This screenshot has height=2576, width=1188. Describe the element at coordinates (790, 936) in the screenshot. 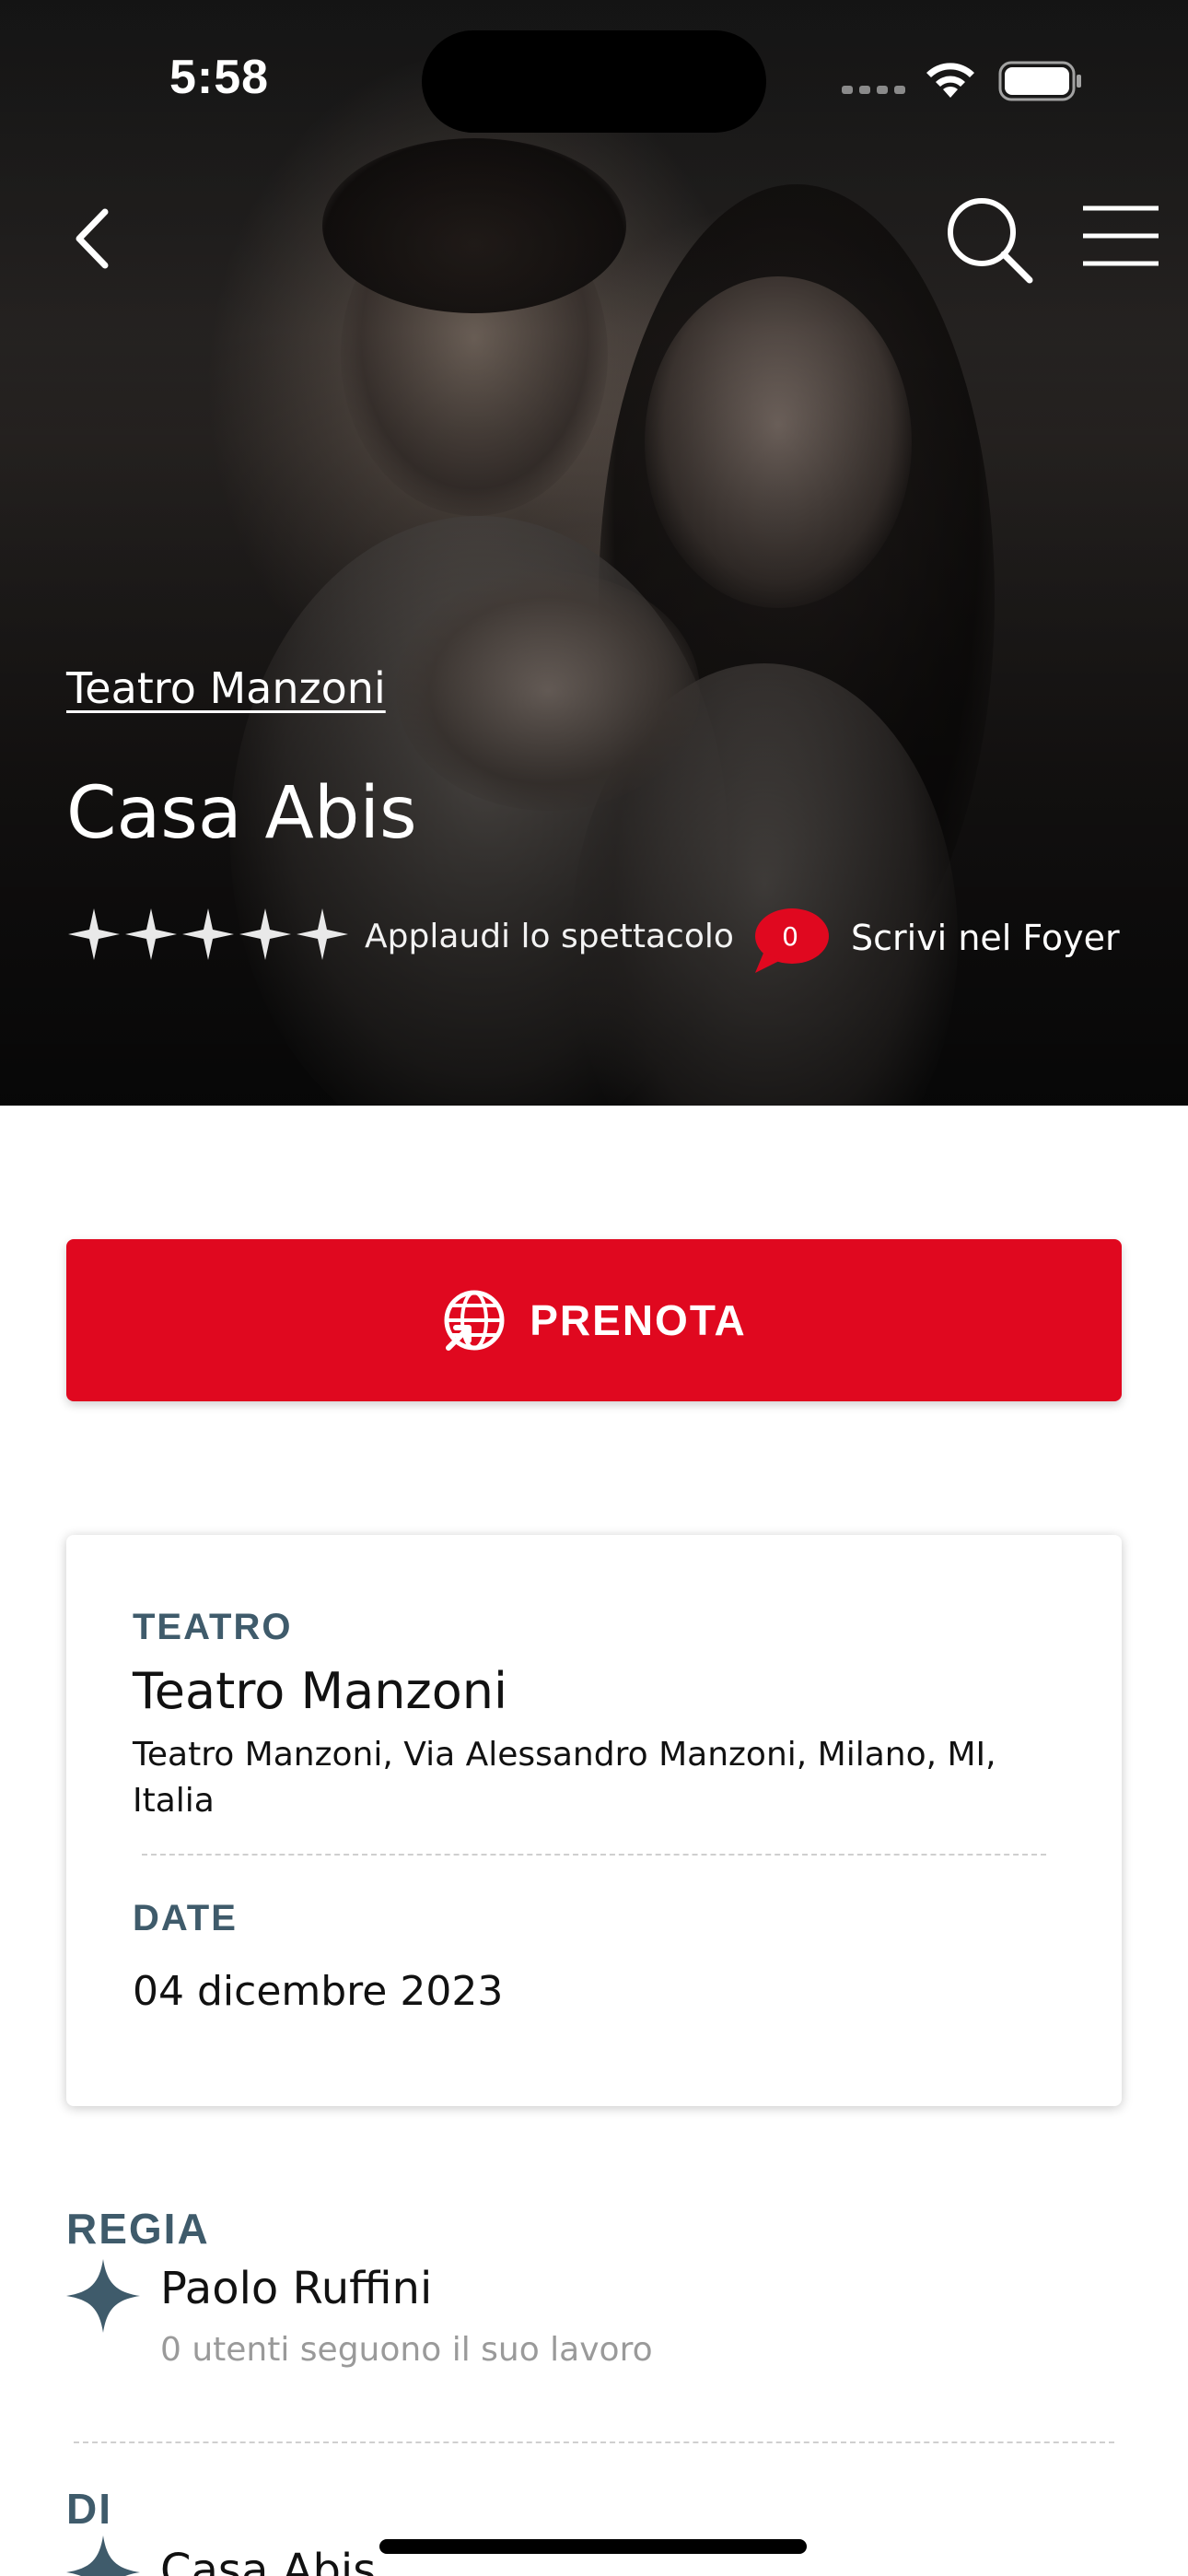

I see `comment-count: 0` at that location.